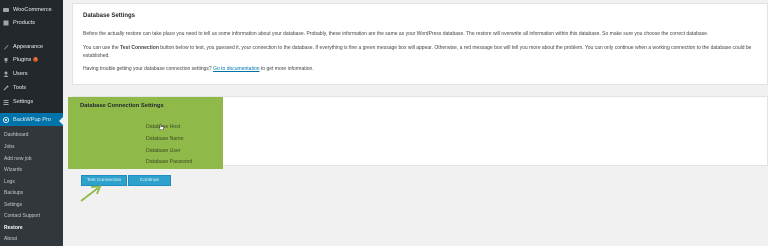 Image resolution: width=768 pixels, height=246 pixels. Describe the element at coordinates (22, 59) in the screenshot. I see `sidebar-item-label: Plugins` at that location.